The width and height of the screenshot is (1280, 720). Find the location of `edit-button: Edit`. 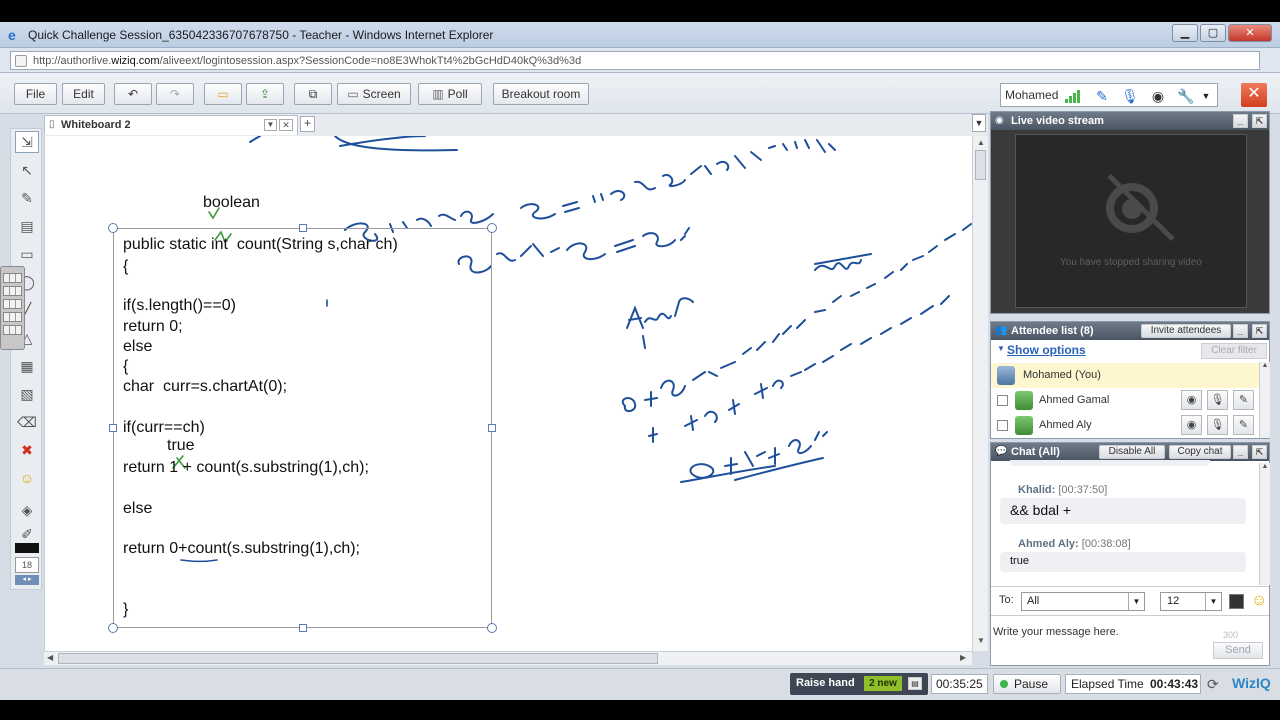

edit-button: Edit is located at coordinates (83, 94).